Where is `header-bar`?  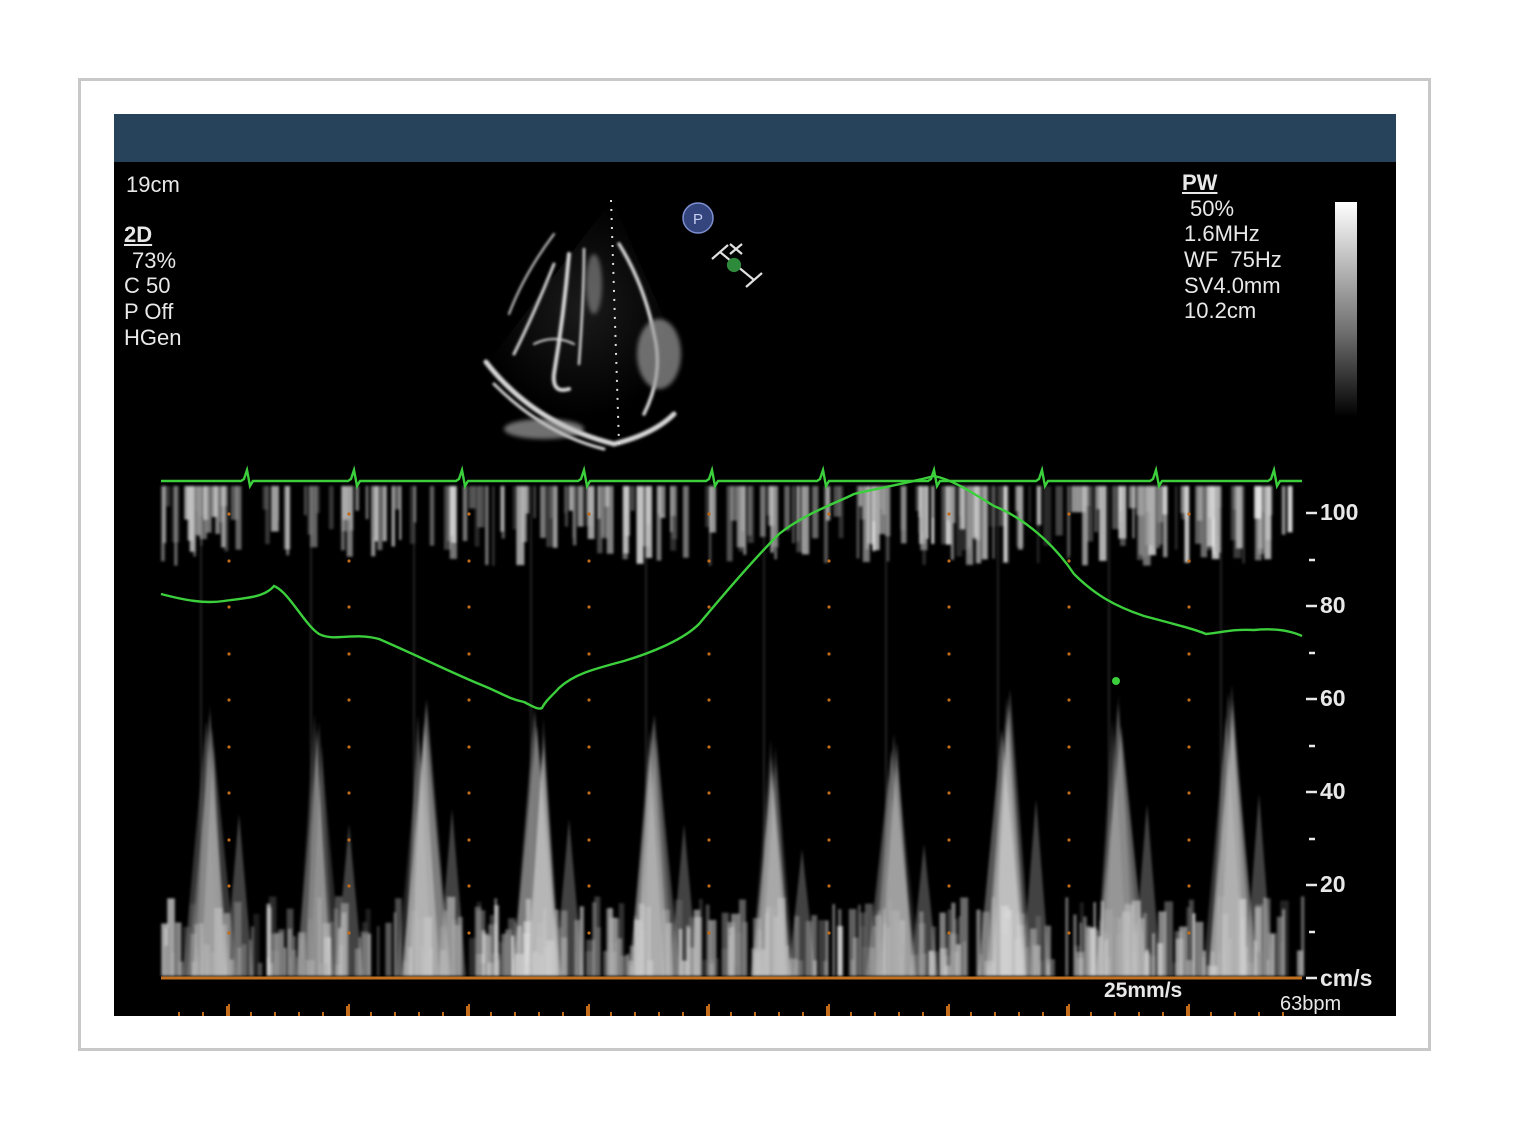
header-bar is located at coordinates (755, 138).